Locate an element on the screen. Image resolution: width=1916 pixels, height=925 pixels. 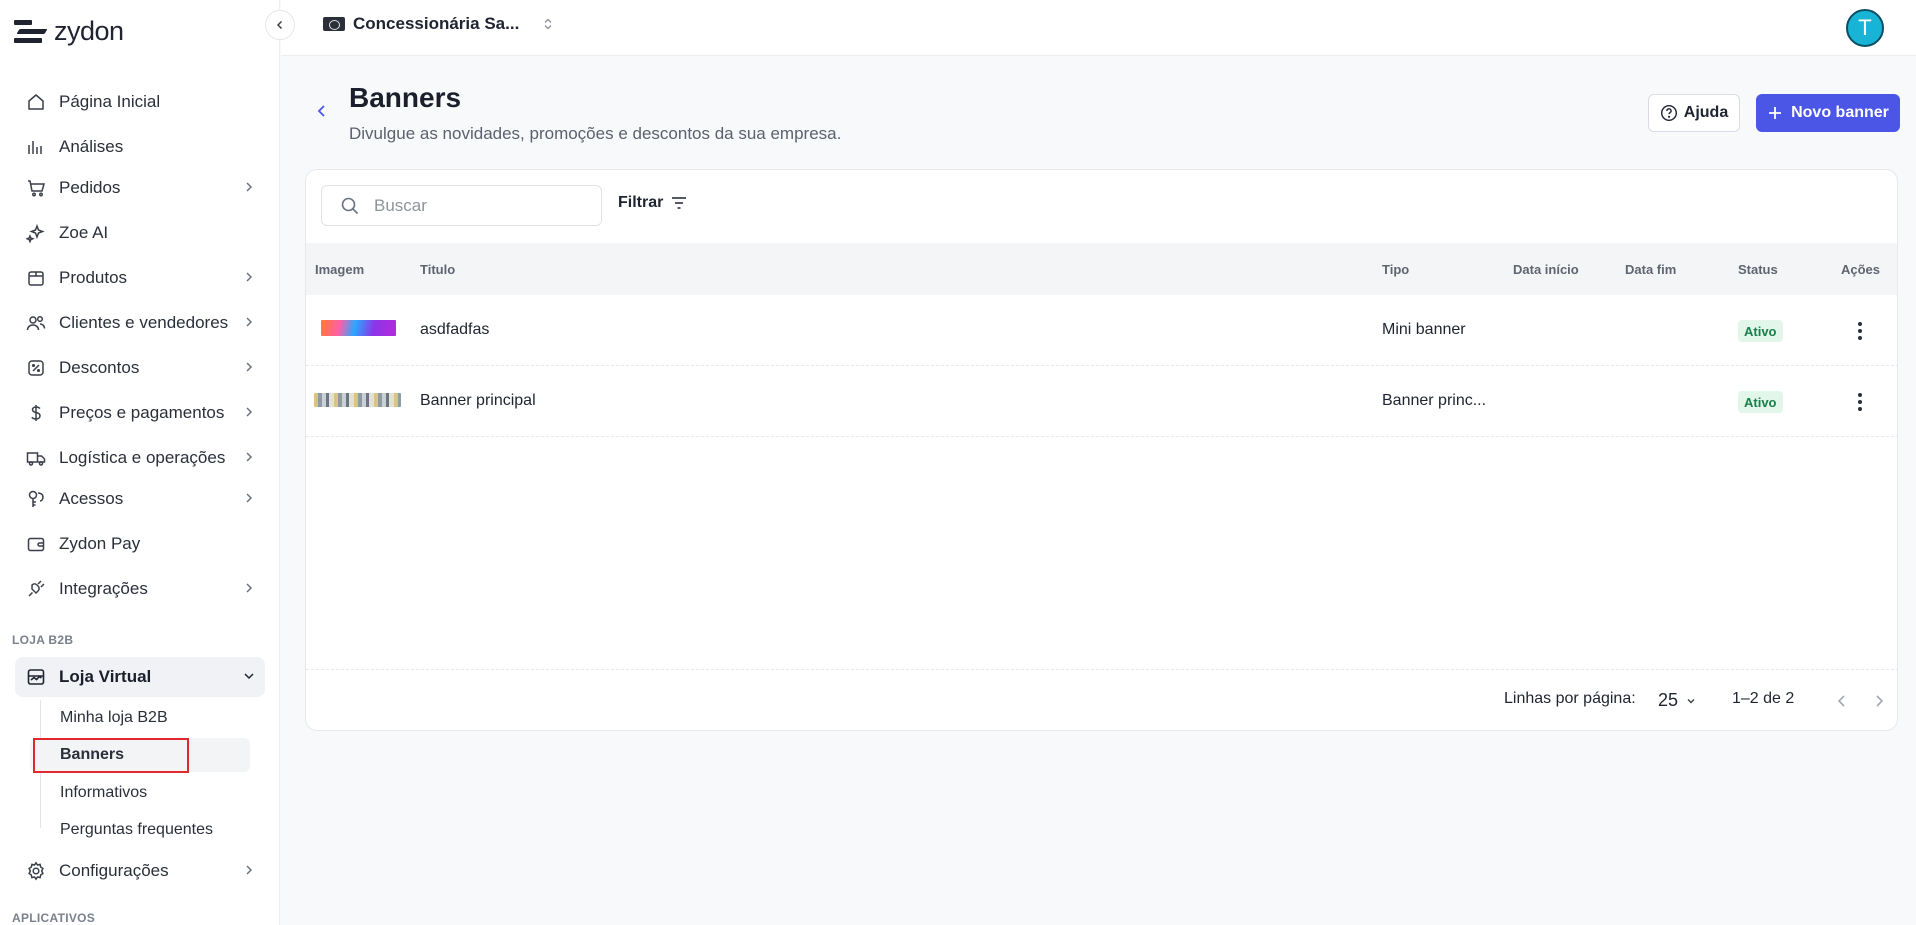
discount-icon is located at coordinates (36, 368).